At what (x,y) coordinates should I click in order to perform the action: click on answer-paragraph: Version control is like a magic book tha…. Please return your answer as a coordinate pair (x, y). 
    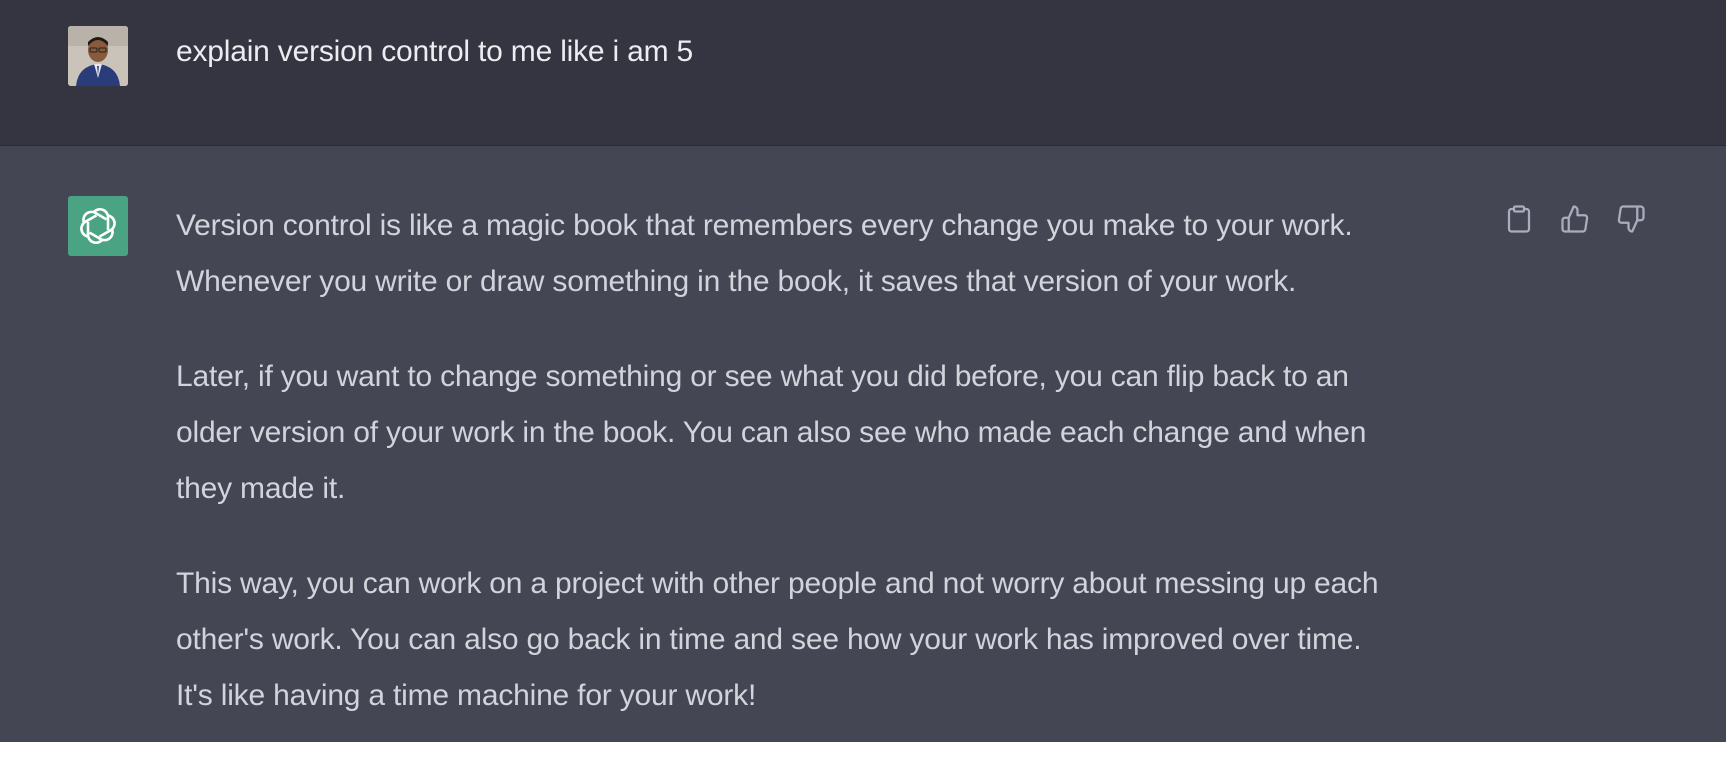
    Looking at the image, I should click on (764, 253).